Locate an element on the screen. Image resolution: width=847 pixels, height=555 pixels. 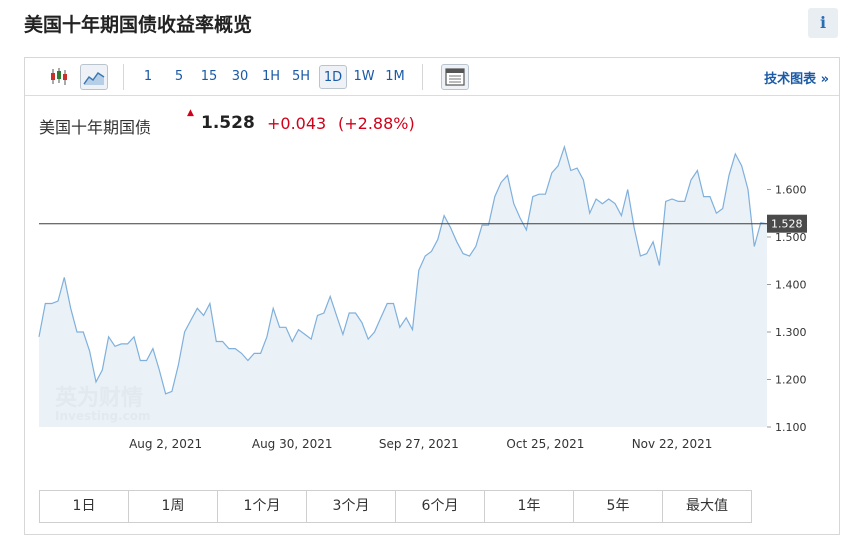
range-selector: 1日 1周 1个月 3个月 6个月 1年 5年 最大值 is located at coordinates (395, 506).